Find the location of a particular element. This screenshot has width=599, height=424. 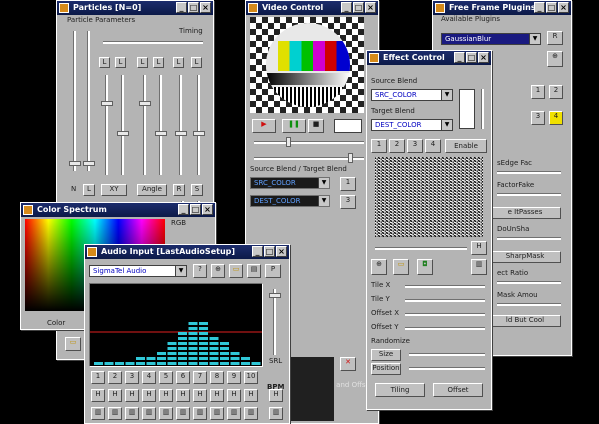

folder-icon: ▭ is located at coordinates (236, 271).